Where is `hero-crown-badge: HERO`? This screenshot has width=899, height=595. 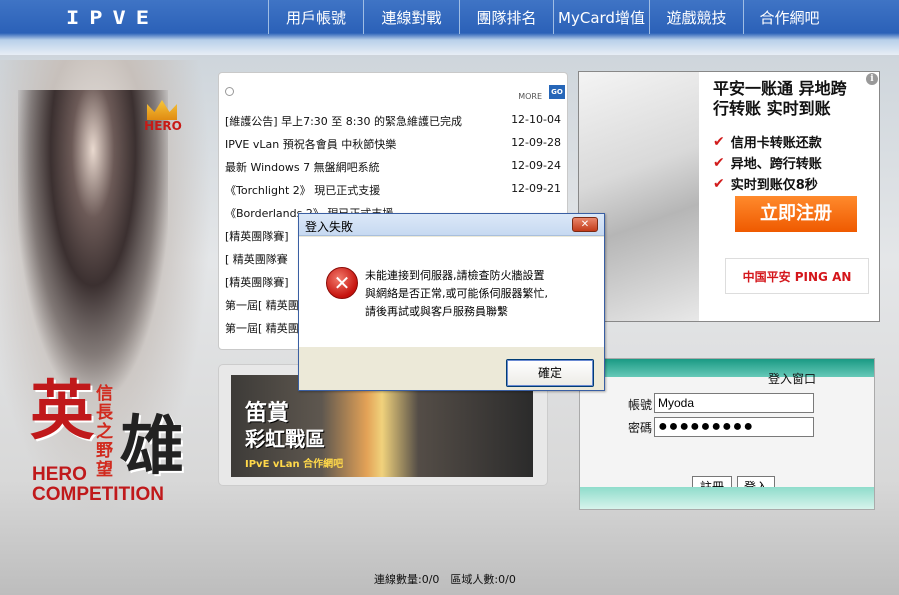 hero-crown-badge: HERO is located at coordinates (163, 120).